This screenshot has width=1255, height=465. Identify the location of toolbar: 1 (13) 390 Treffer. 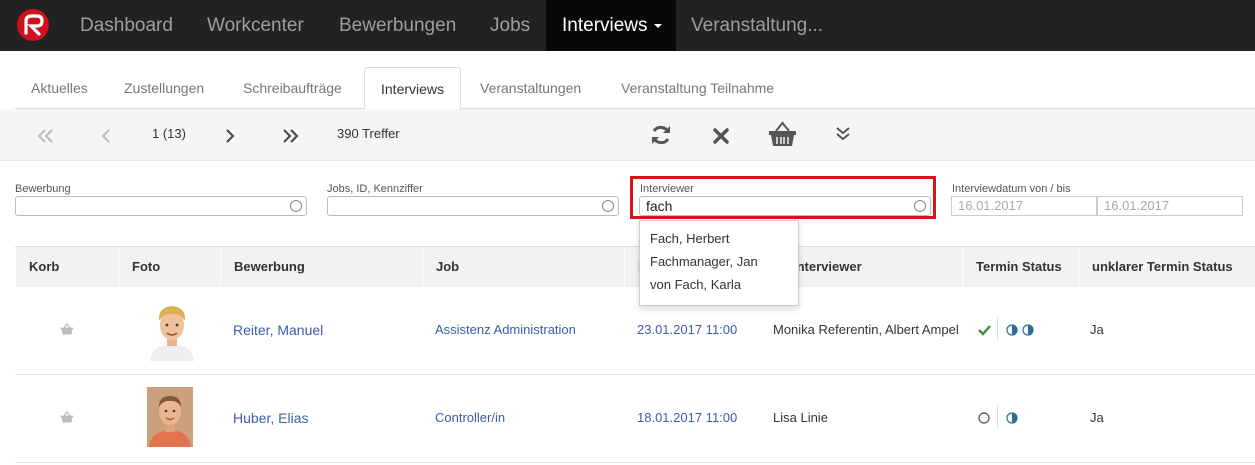
(627, 135).